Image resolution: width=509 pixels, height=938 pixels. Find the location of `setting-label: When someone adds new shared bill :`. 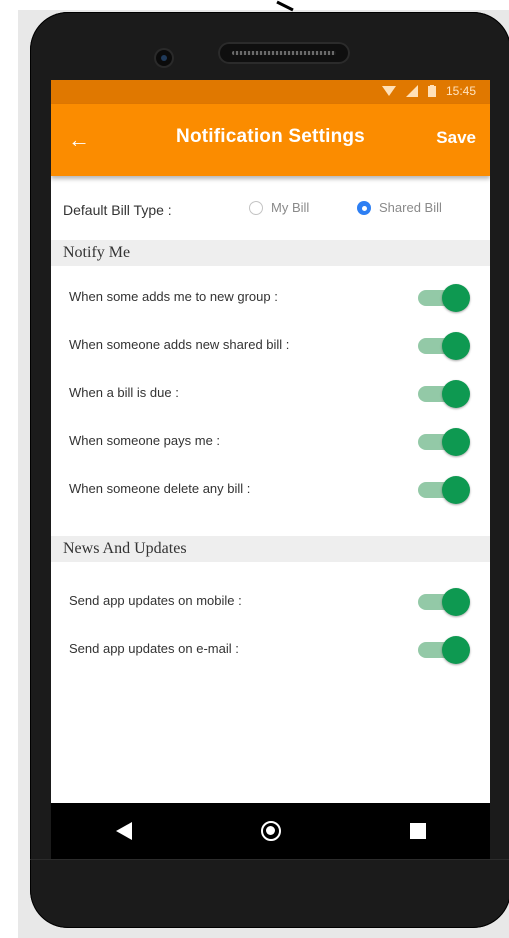

setting-label: When someone adds new shared bill : is located at coordinates (179, 344).